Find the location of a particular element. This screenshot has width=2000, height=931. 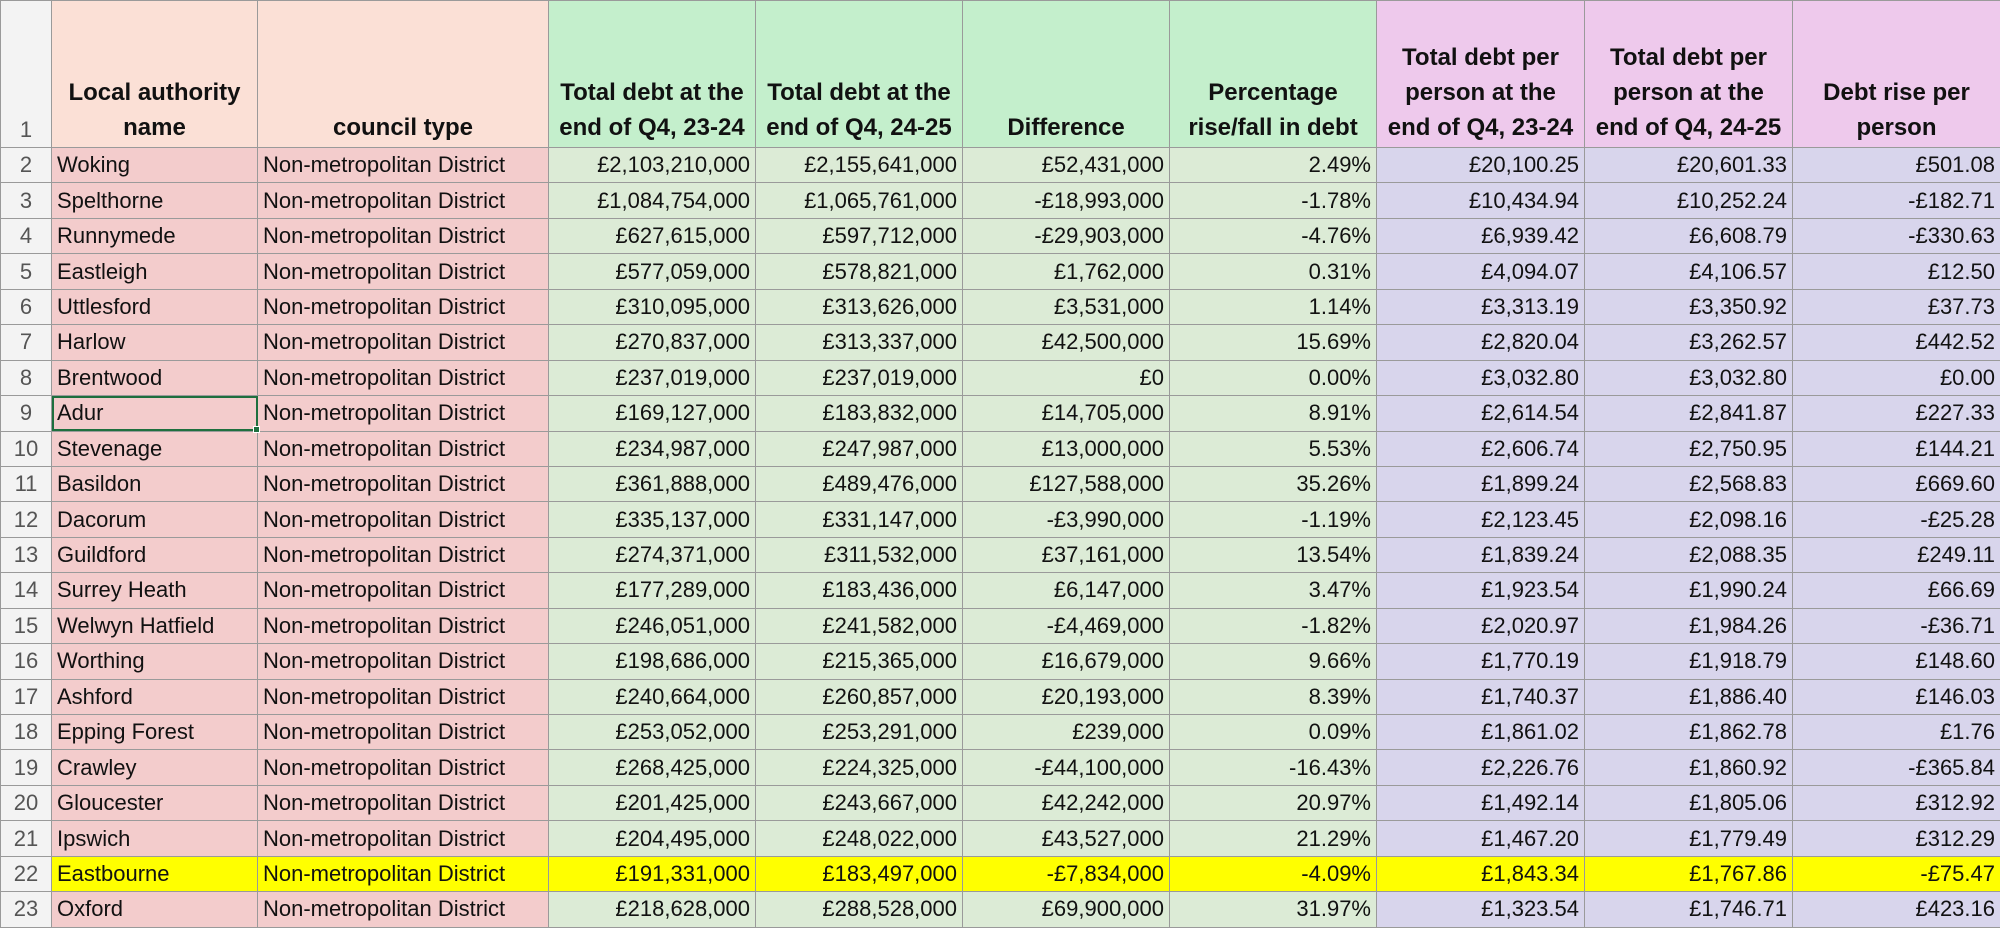

cell-difference: £239,000 is located at coordinates (1066, 732).